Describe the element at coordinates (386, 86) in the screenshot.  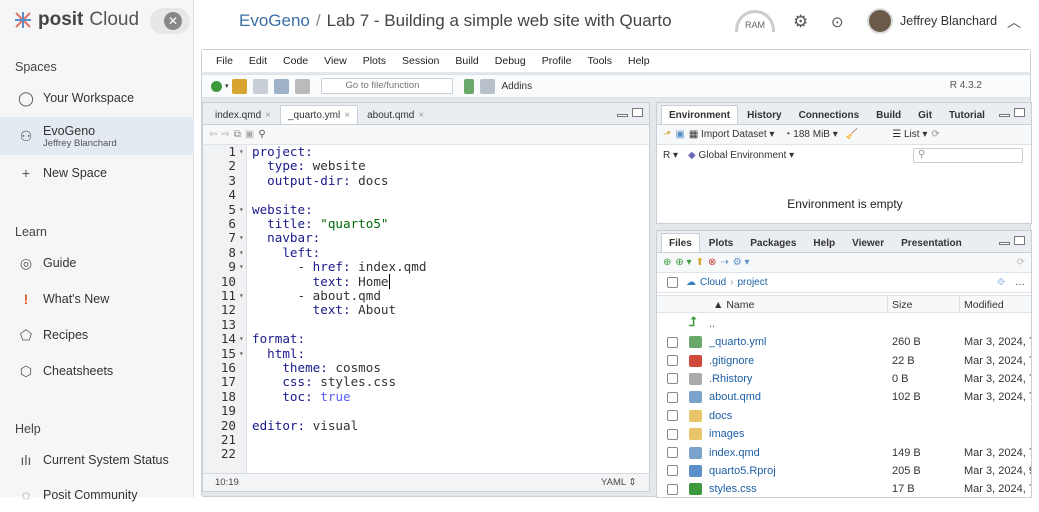
I see `goto-file-input: Go to file/function` at that location.